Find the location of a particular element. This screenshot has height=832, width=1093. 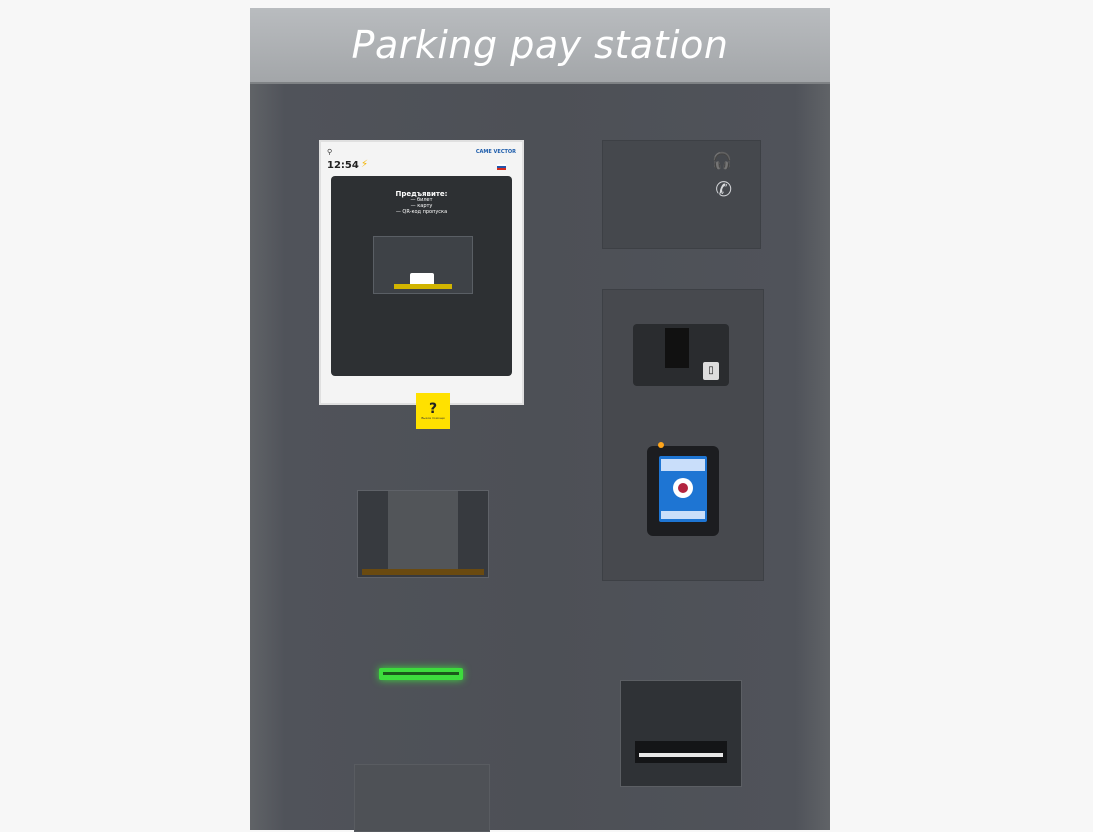

change-slot is located at coordinates (681, 752).